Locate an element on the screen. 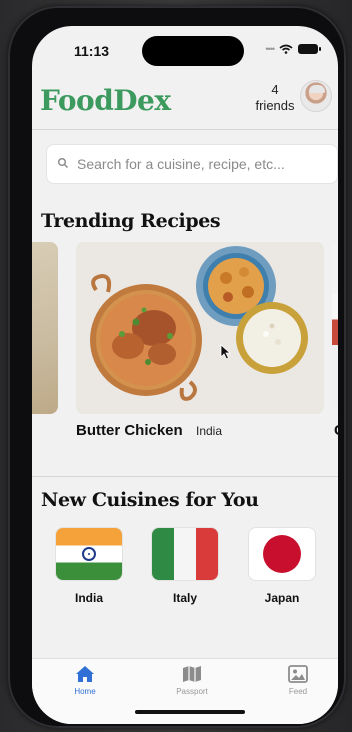  home-indicator is located at coordinates (190, 712).